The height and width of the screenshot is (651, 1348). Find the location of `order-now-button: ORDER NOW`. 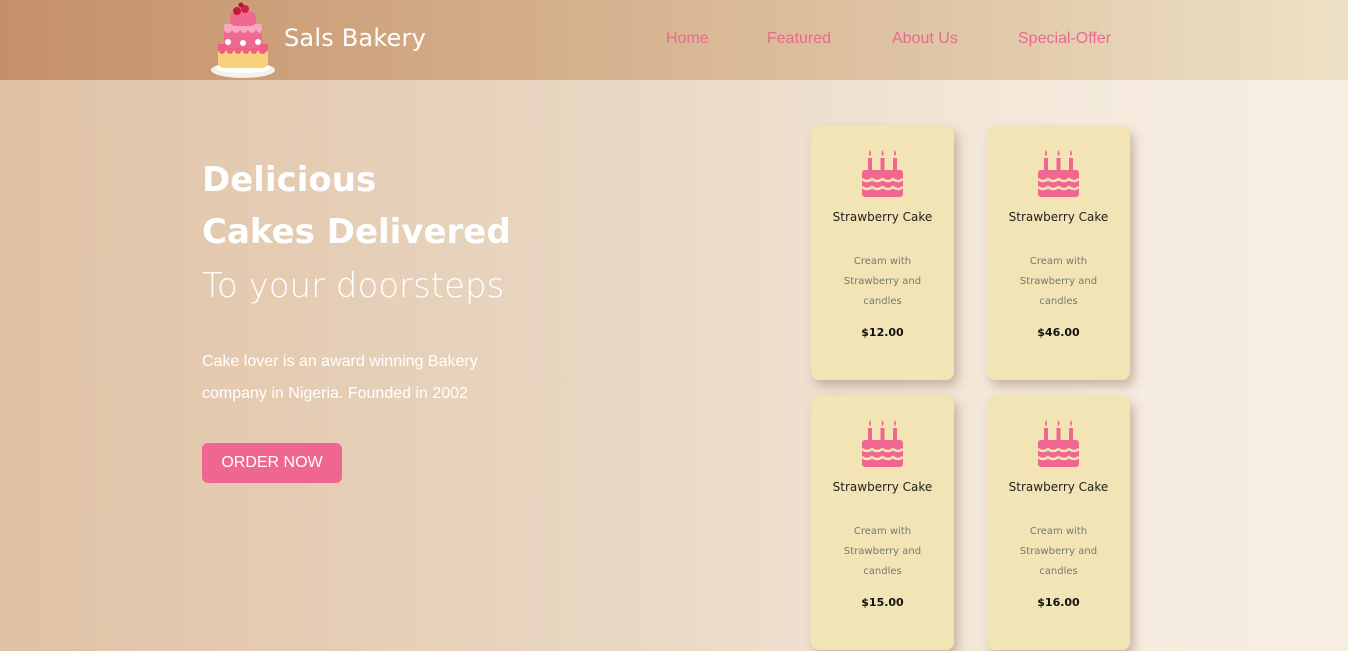

order-now-button: ORDER NOW is located at coordinates (272, 463).